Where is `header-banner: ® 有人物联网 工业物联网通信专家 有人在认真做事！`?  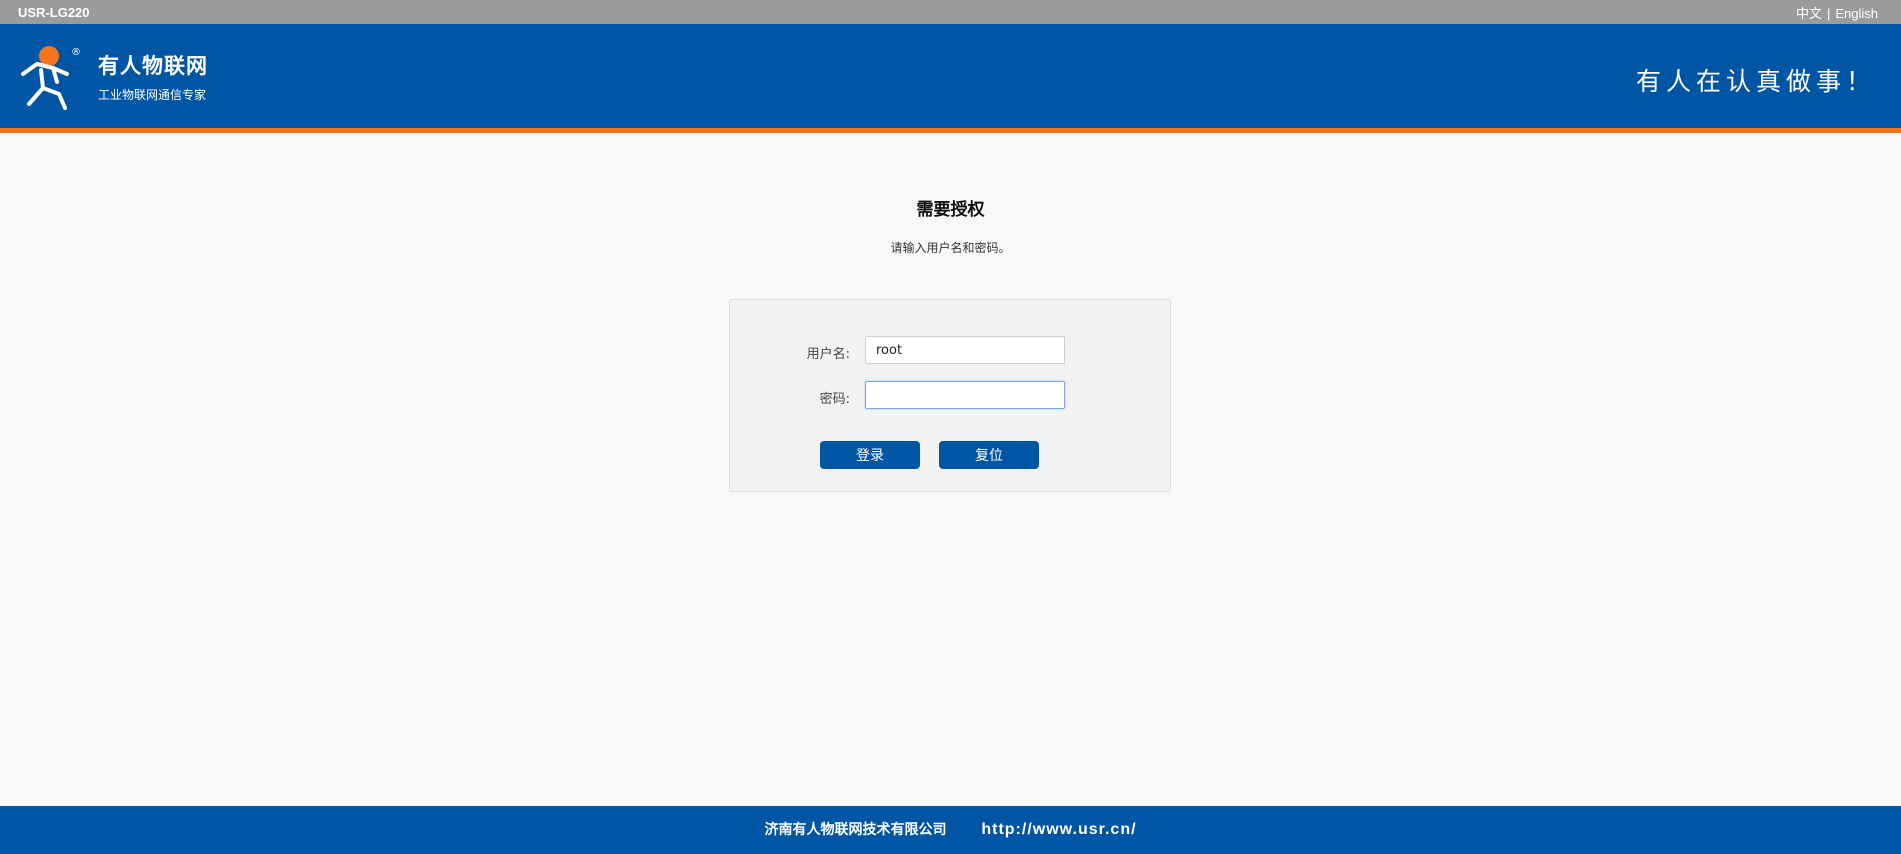
header-banner: ® 有人物联网 工业物联网通信专家 有人在认真做事！ is located at coordinates (950, 78).